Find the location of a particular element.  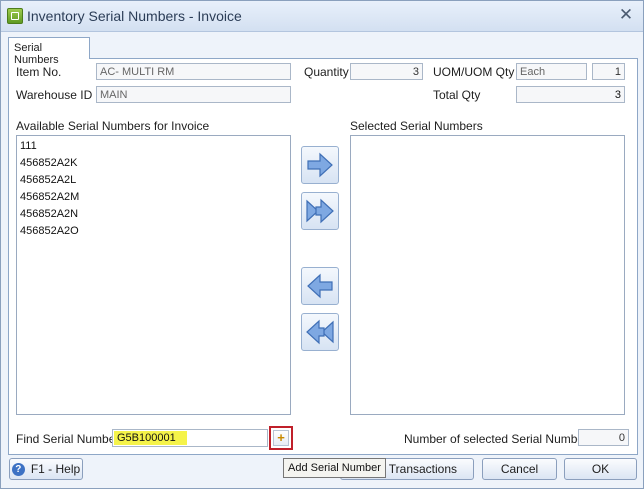

selected-count-label: Number of selected Serial Numbers is located at coordinates (499, 439).